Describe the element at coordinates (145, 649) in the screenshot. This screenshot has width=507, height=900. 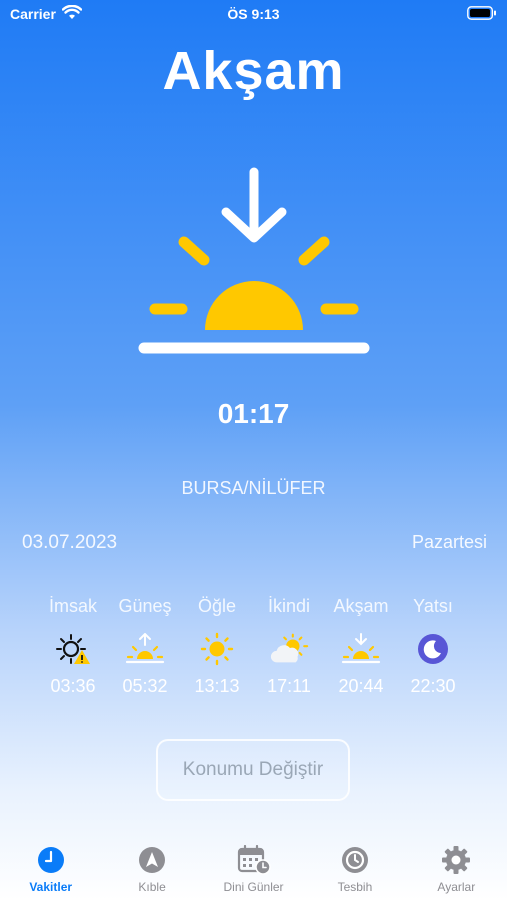
I see `sunrise-icon` at that location.